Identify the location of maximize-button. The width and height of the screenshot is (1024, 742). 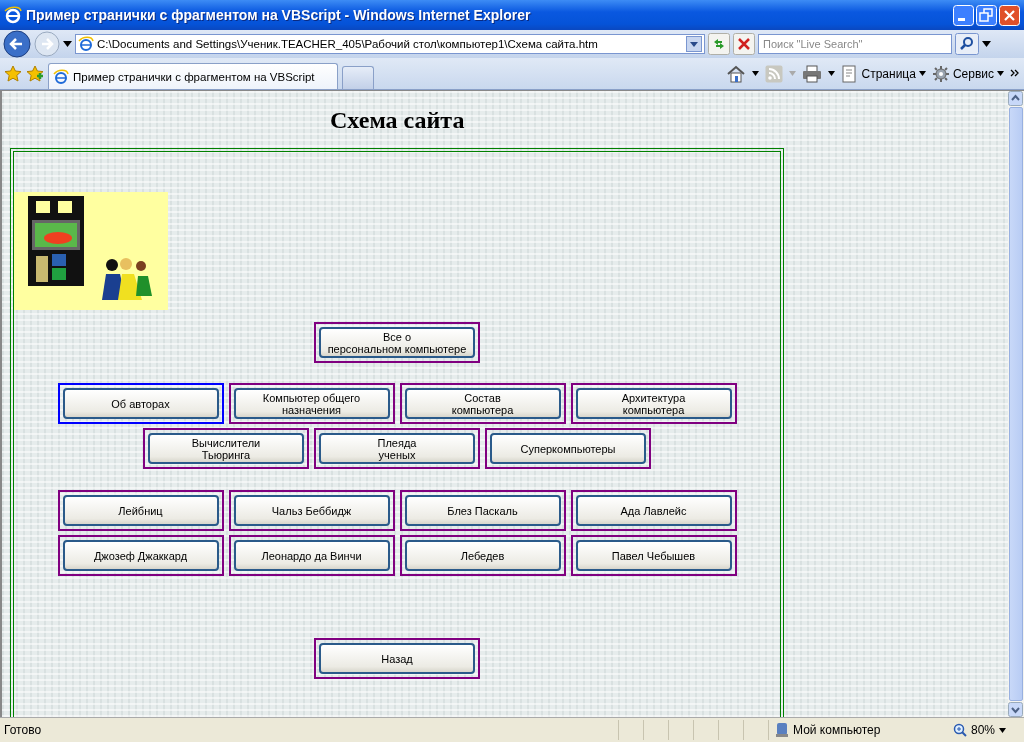
(986, 15).